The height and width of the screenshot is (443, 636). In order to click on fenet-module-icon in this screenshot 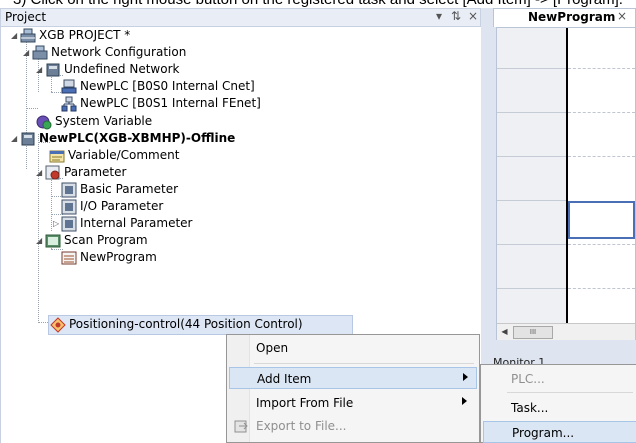, I will do `click(69, 104)`.